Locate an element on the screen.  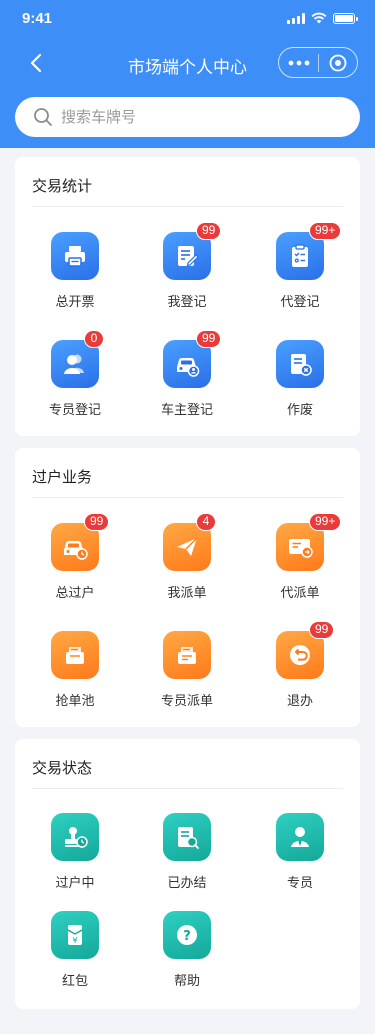
count-badge: 0 is located at coordinates (94, 339).